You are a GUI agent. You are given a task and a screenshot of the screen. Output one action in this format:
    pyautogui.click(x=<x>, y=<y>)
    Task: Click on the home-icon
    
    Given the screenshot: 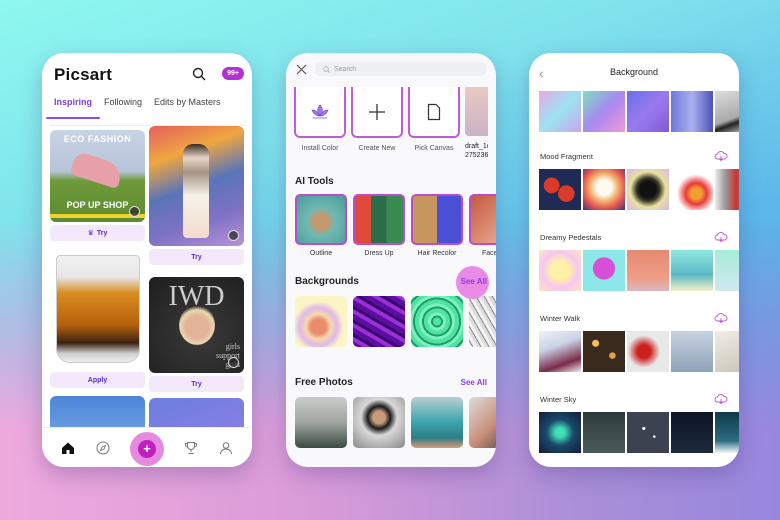 What is the action you would take?
    pyautogui.click(x=68, y=448)
    